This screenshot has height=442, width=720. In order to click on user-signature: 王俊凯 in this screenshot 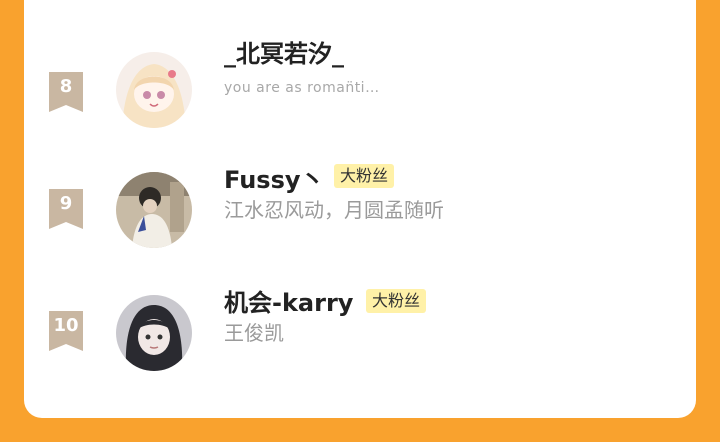, I will do `click(254, 333)`.